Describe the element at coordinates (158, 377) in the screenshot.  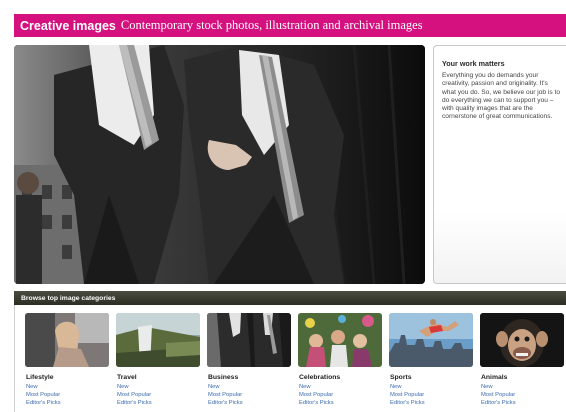
I see `category-name: Travel` at that location.